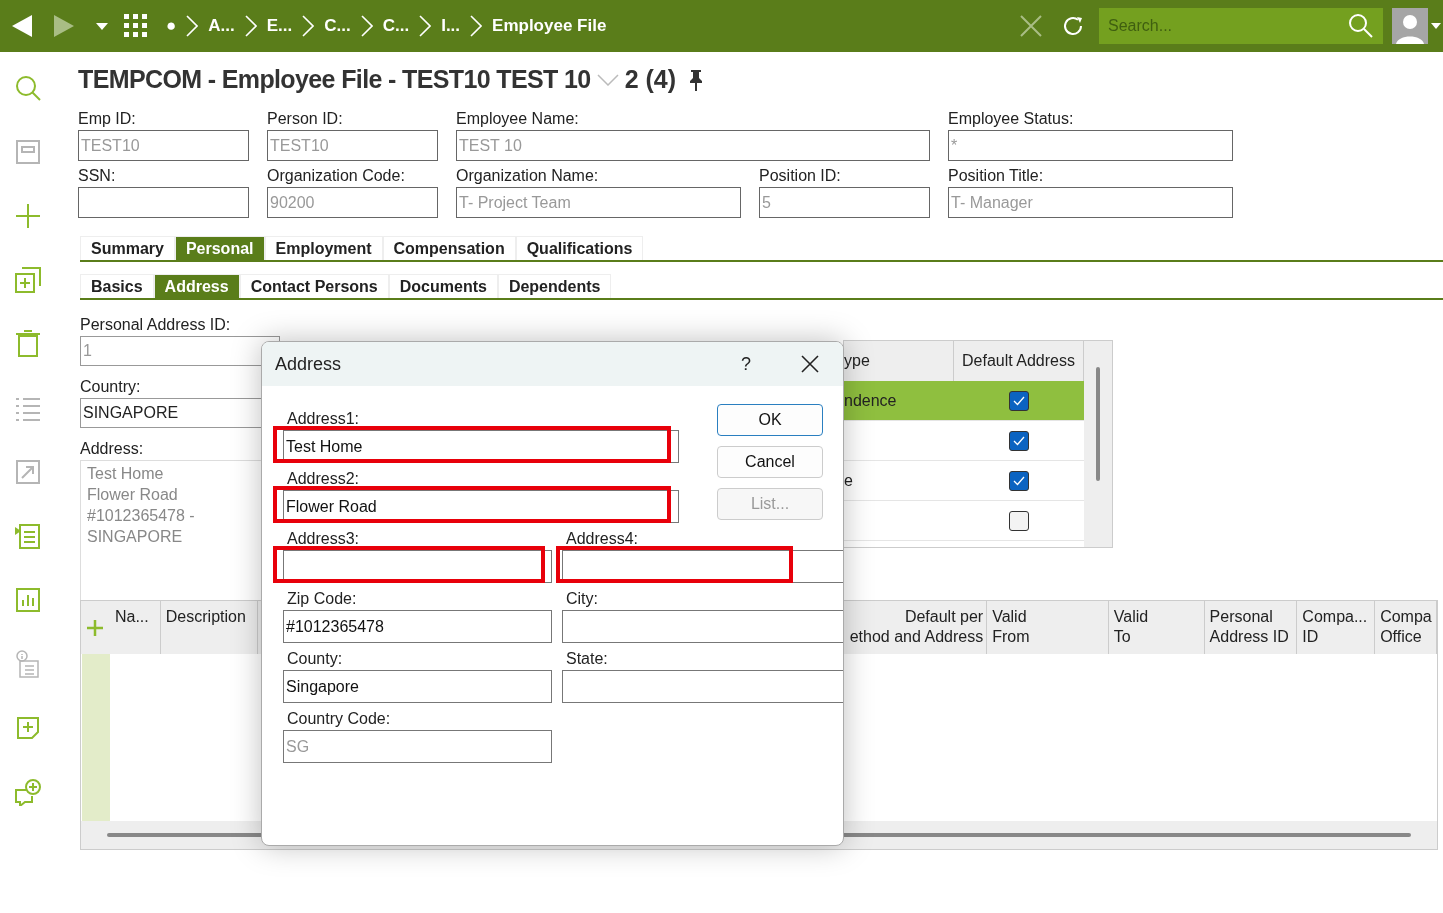 Image resolution: width=1443 pixels, height=913 pixels. I want to click on field-label: Address:, so click(112, 449).